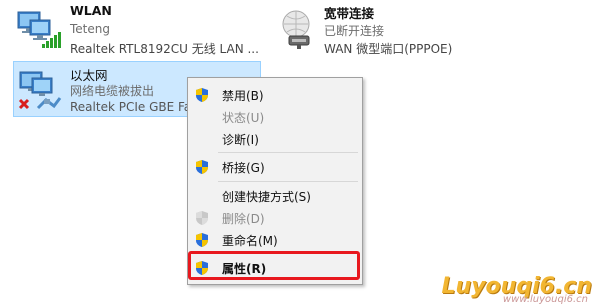 This screenshot has width=600, height=305. Describe the element at coordinates (112, 91) in the screenshot. I see `adapter-status: 网络电缆被拔出` at that location.